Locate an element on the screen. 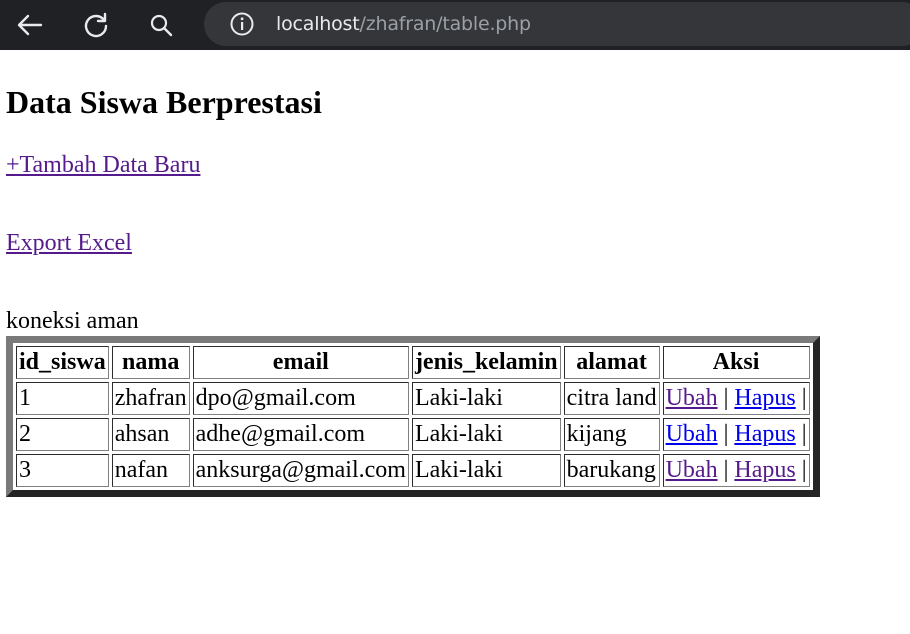 Image resolution: width=910 pixels, height=634 pixels. header-id-siswa: id_siswa is located at coordinates (62, 362).